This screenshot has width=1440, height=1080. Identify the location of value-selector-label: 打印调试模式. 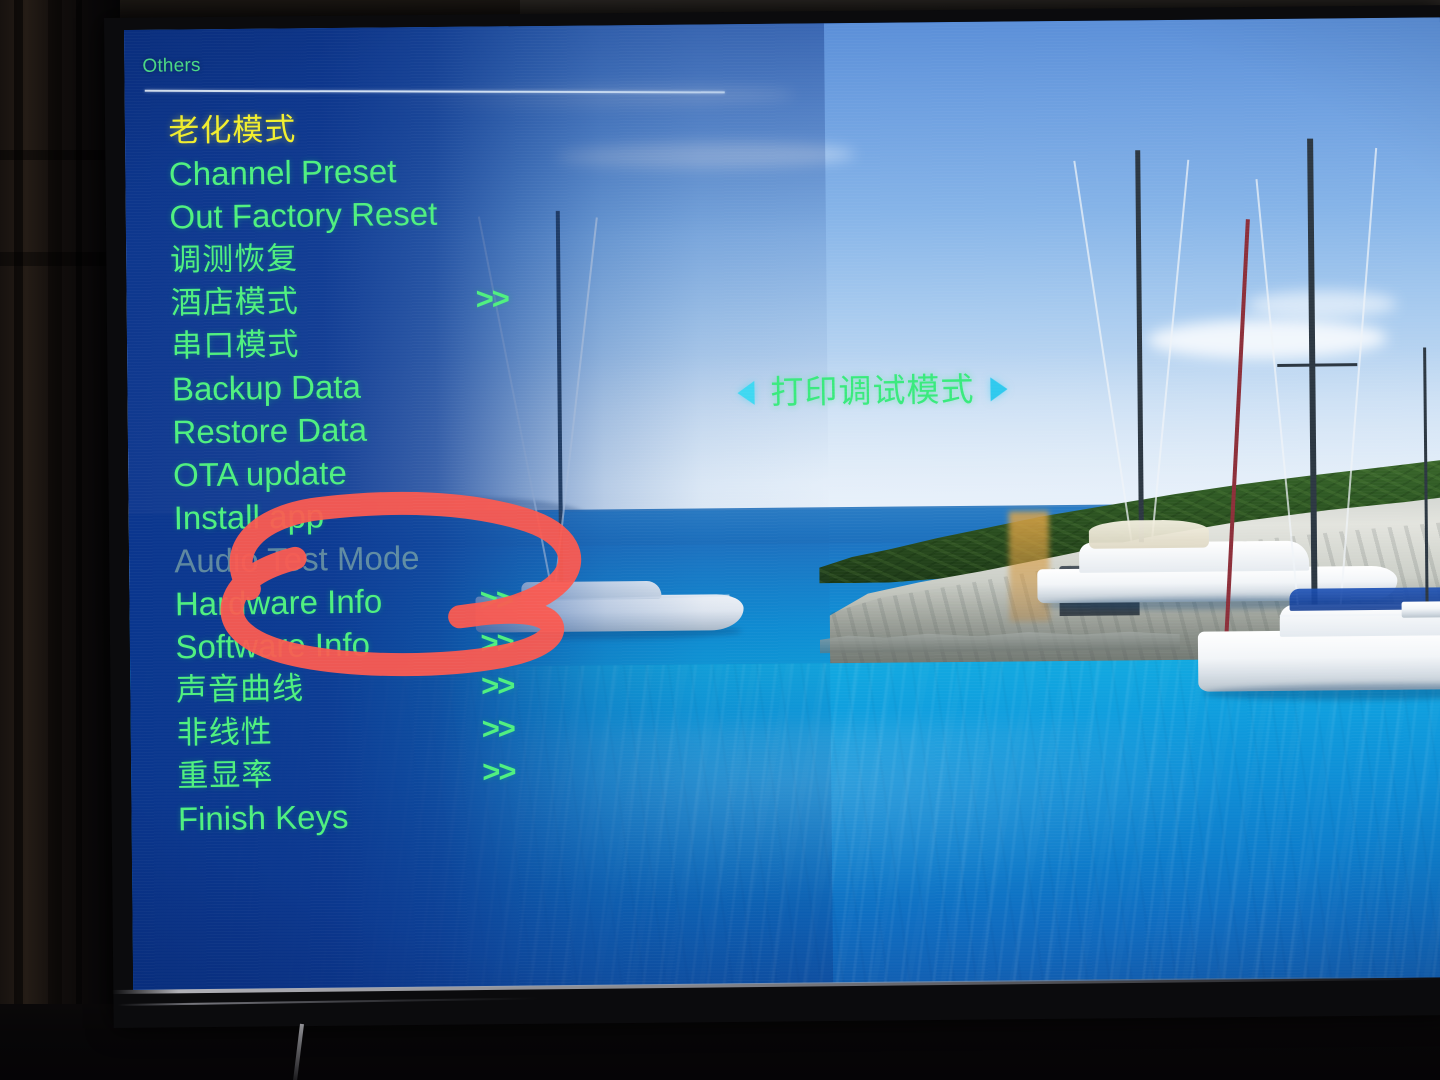
(872, 390).